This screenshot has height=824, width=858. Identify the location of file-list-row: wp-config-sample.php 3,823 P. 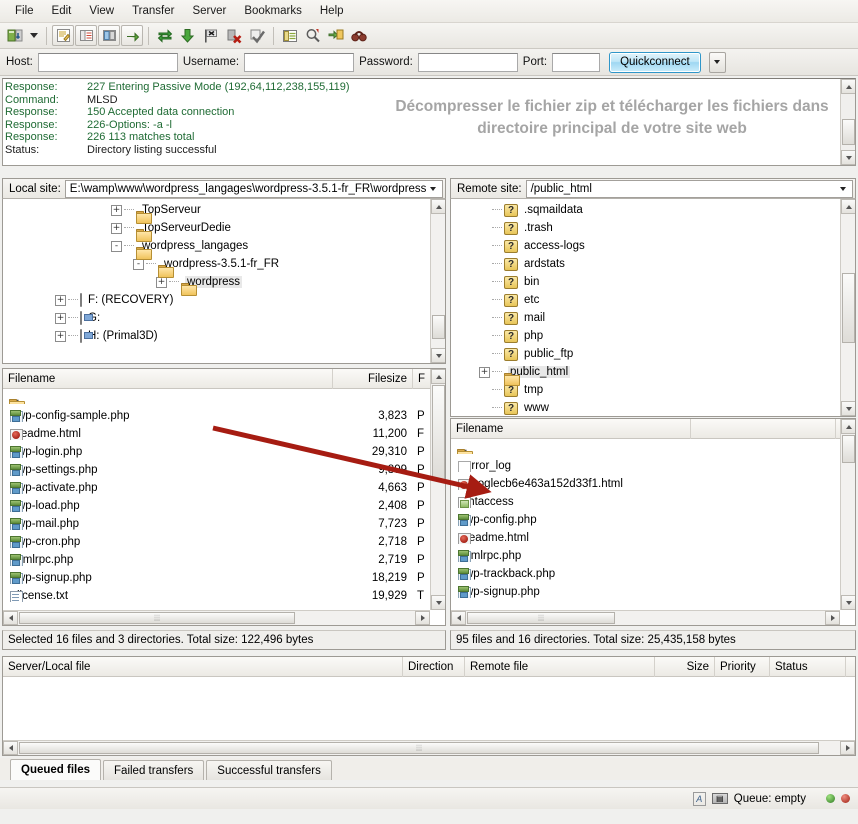
(224, 416).